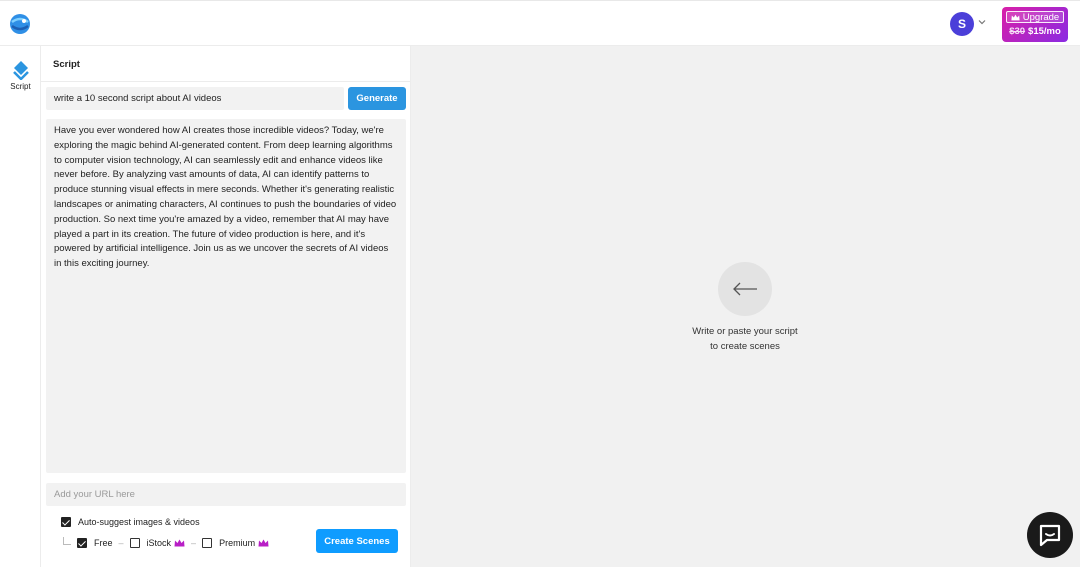  What do you see at coordinates (745, 331) in the screenshot?
I see `empty-state-line1: Write or paste your script` at bounding box center [745, 331].